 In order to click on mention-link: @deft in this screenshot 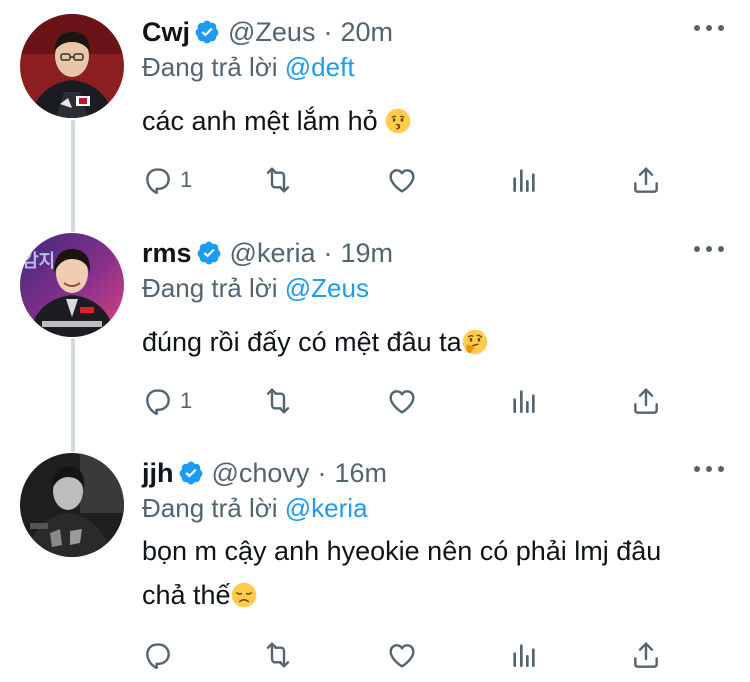, I will do `click(320, 67)`.